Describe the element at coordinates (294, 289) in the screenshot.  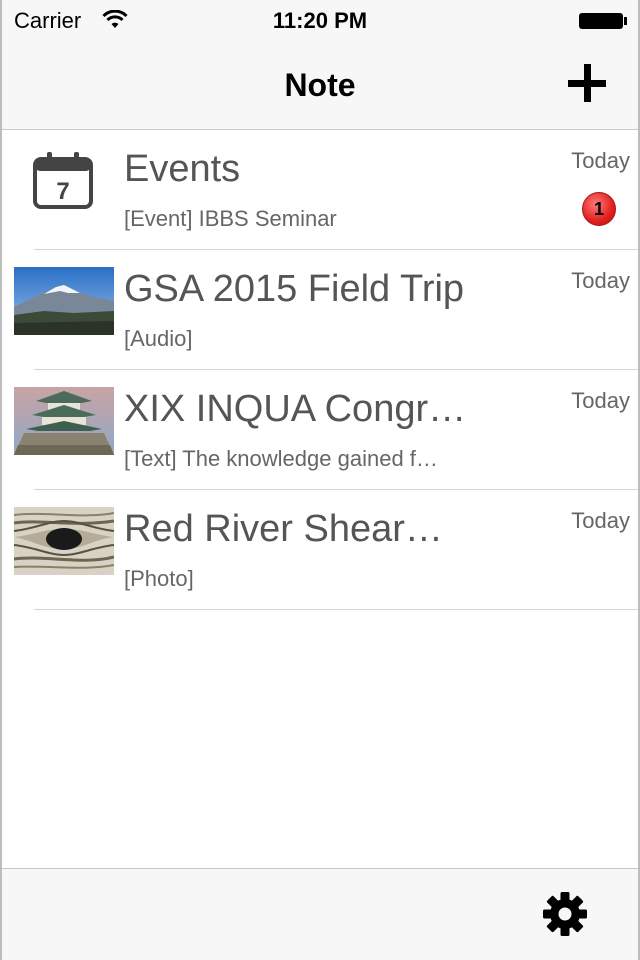
I see `note-title: GSA 2015 Field Trip` at that location.